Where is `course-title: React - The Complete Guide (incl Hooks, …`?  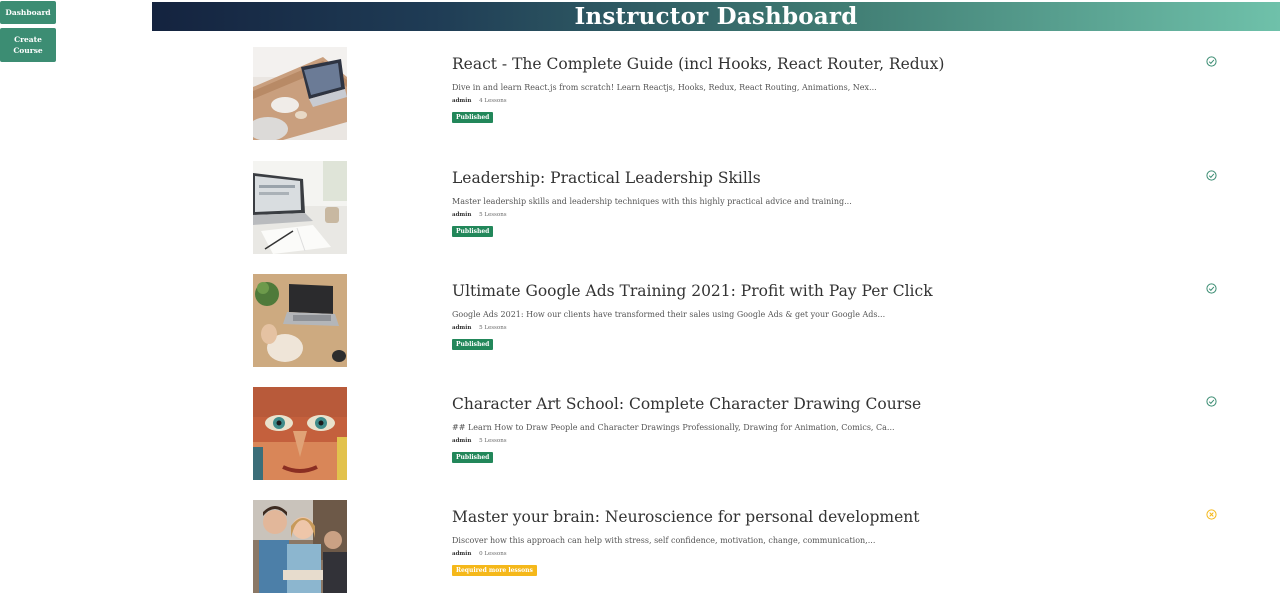
course-title: React - The Complete Guide (incl Hooks, … is located at coordinates (802, 64).